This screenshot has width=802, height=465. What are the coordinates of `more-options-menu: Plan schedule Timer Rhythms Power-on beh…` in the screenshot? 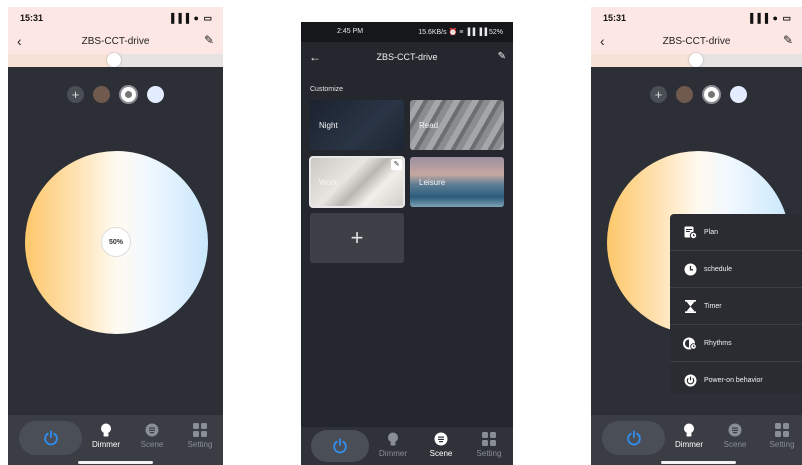 It's located at (736, 304).